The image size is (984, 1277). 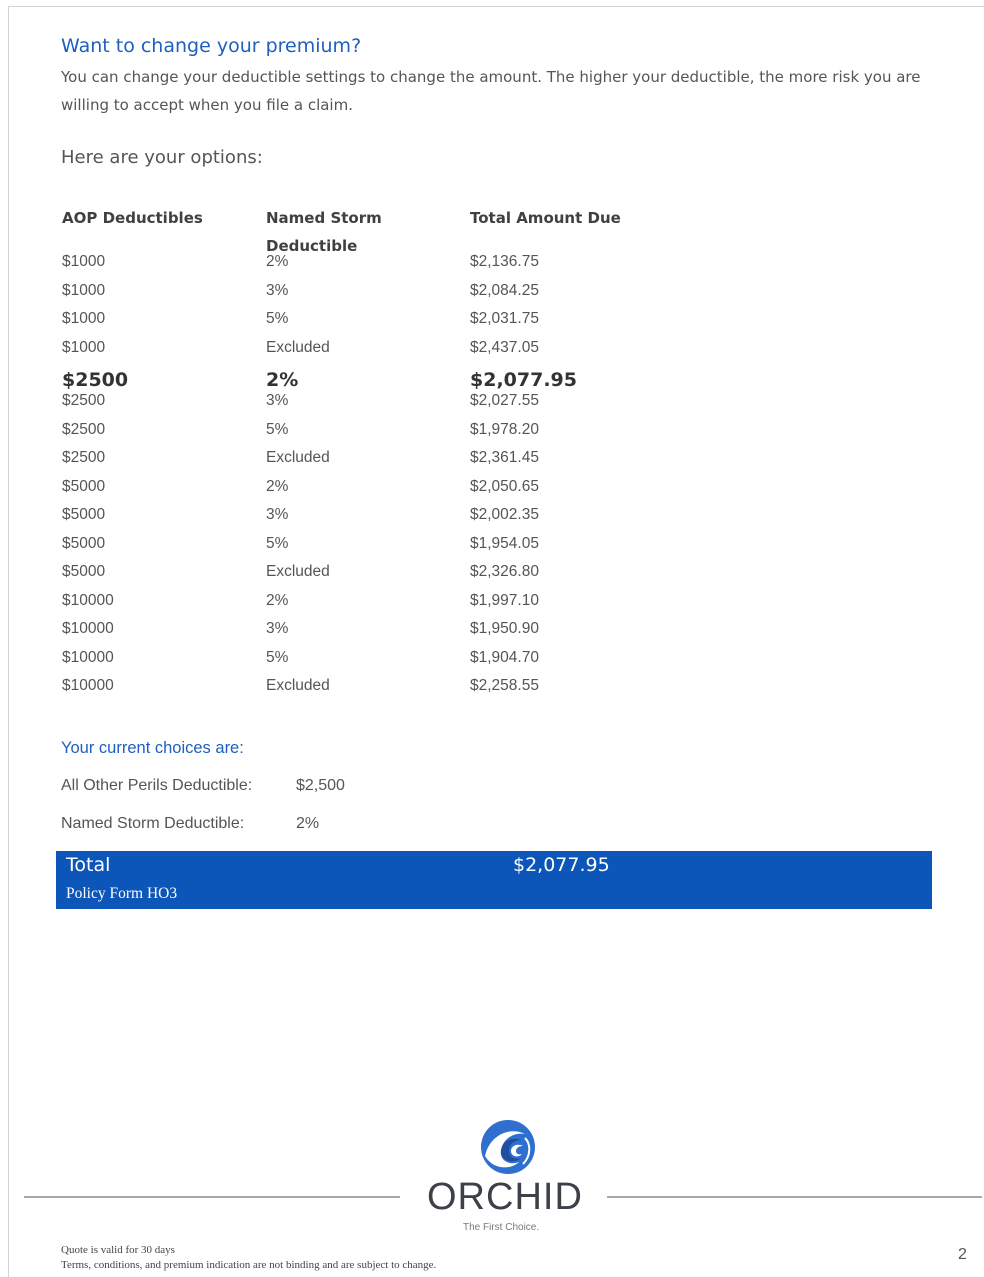 What do you see at coordinates (132, 218) in the screenshot?
I see `column-header-aop: AOP Deductibles` at bounding box center [132, 218].